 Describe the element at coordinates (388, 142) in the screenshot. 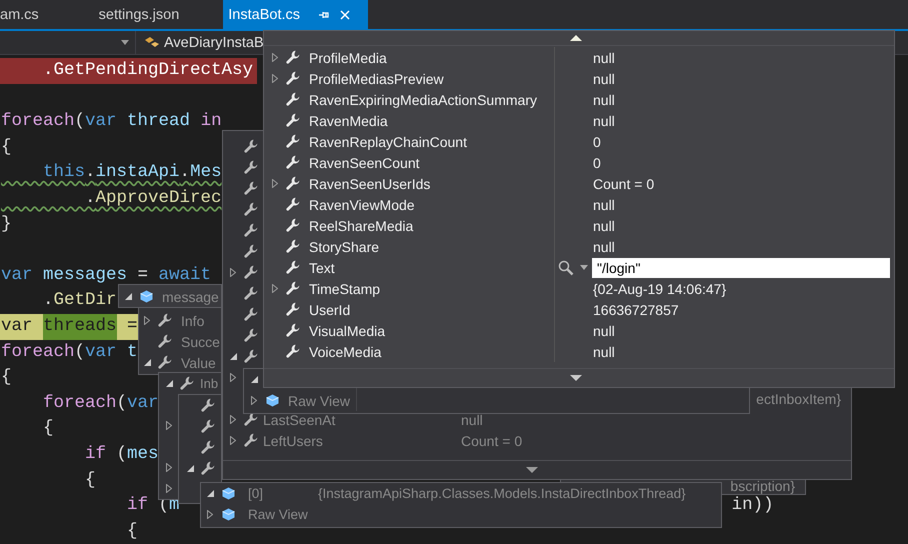

I see `property-name: RavenReplayChainCount` at that location.